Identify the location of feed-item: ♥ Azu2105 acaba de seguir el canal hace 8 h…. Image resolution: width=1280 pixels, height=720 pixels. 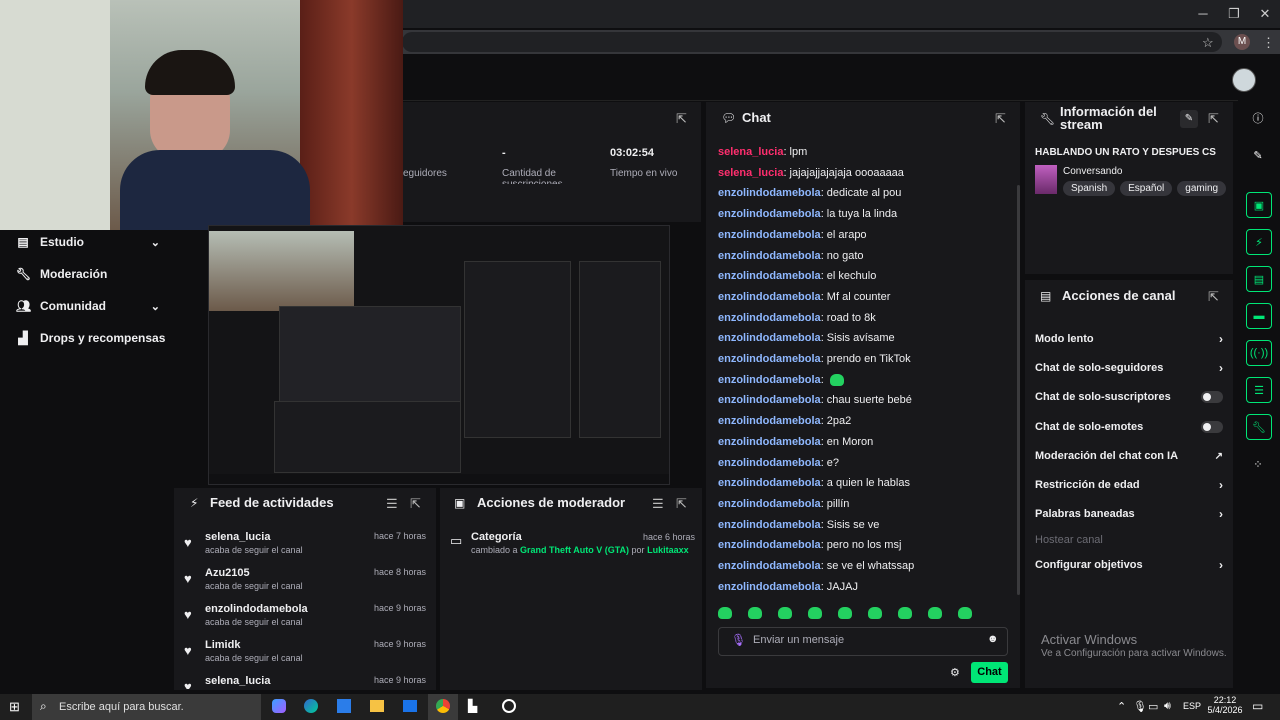
(307, 583).